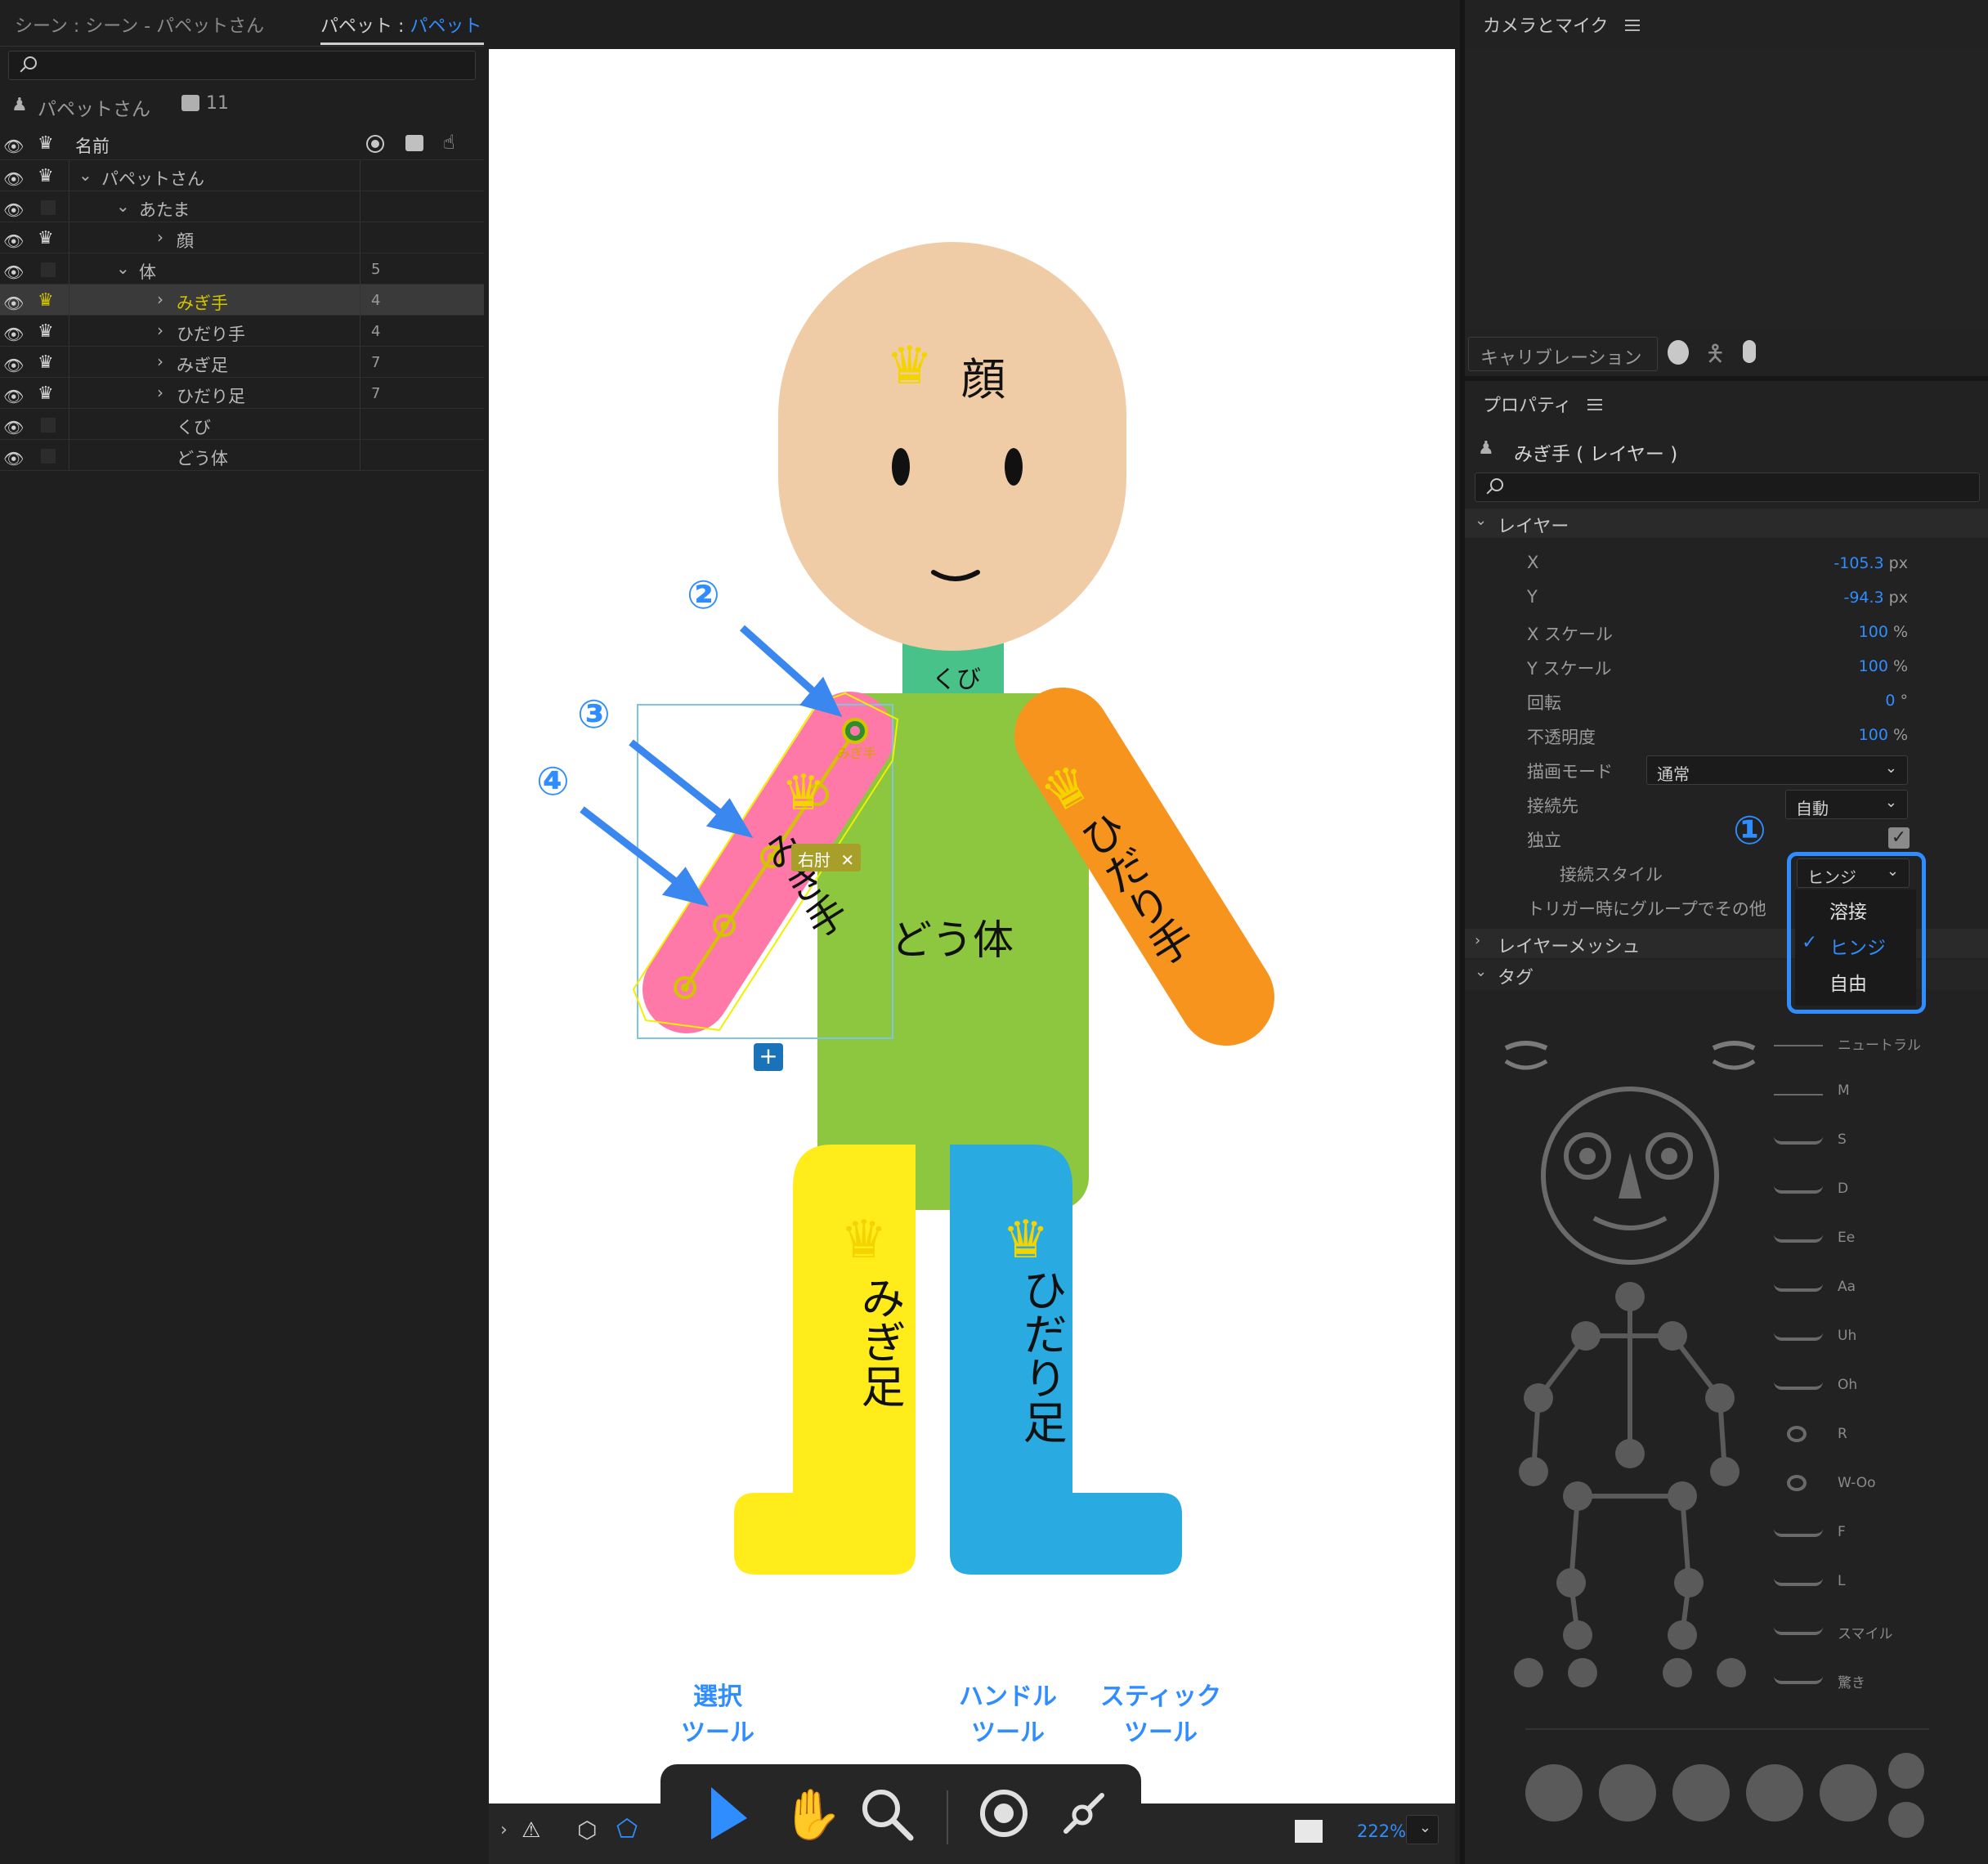 The width and height of the screenshot is (1988, 1864). What do you see at coordinates (627, 1830) in the screenshot?
I see `outline-icon: ⬠` at bounding box center [627, 1830].